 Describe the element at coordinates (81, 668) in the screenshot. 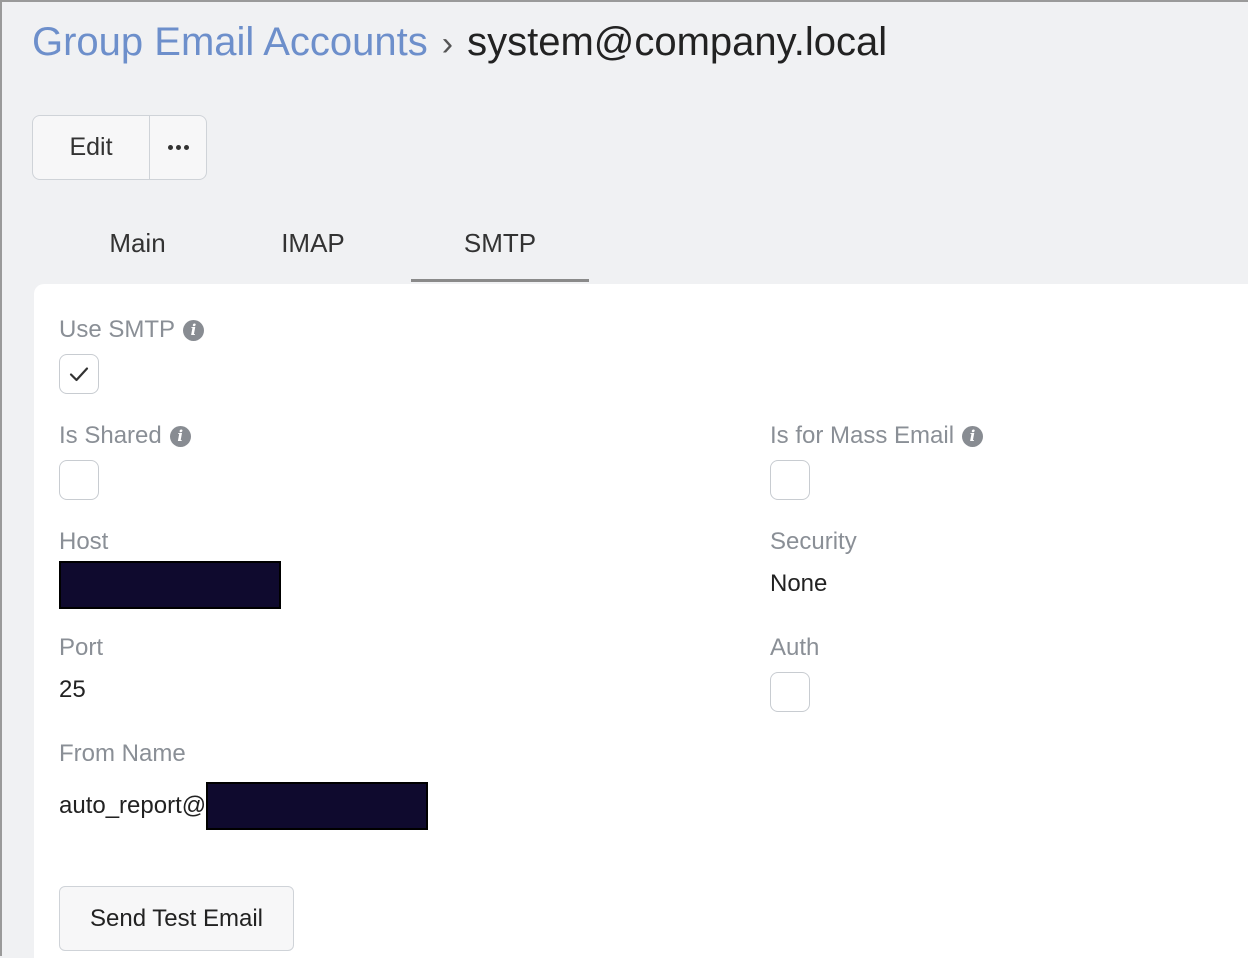

I see `port-field: Port 25` at that location.